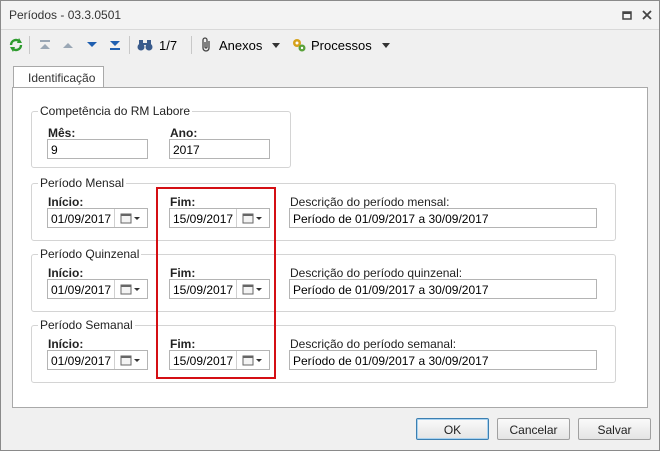 Image resolution: width=660 pixels, height=451 pixels. Describe the element at coordinates (373, 344) in the screenshot. I see `semanal-descricao-label: Descrição do período semanal:` at that location.